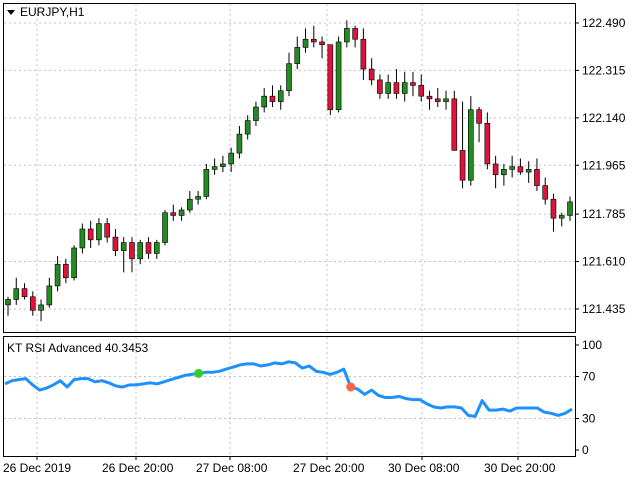 Image resolution: width=640 pixels, height=480 pixels. What do you see at coordinates (351, 387) in the screenshot?
I see `sell-signal-dot` at bounding box center [351, 387].